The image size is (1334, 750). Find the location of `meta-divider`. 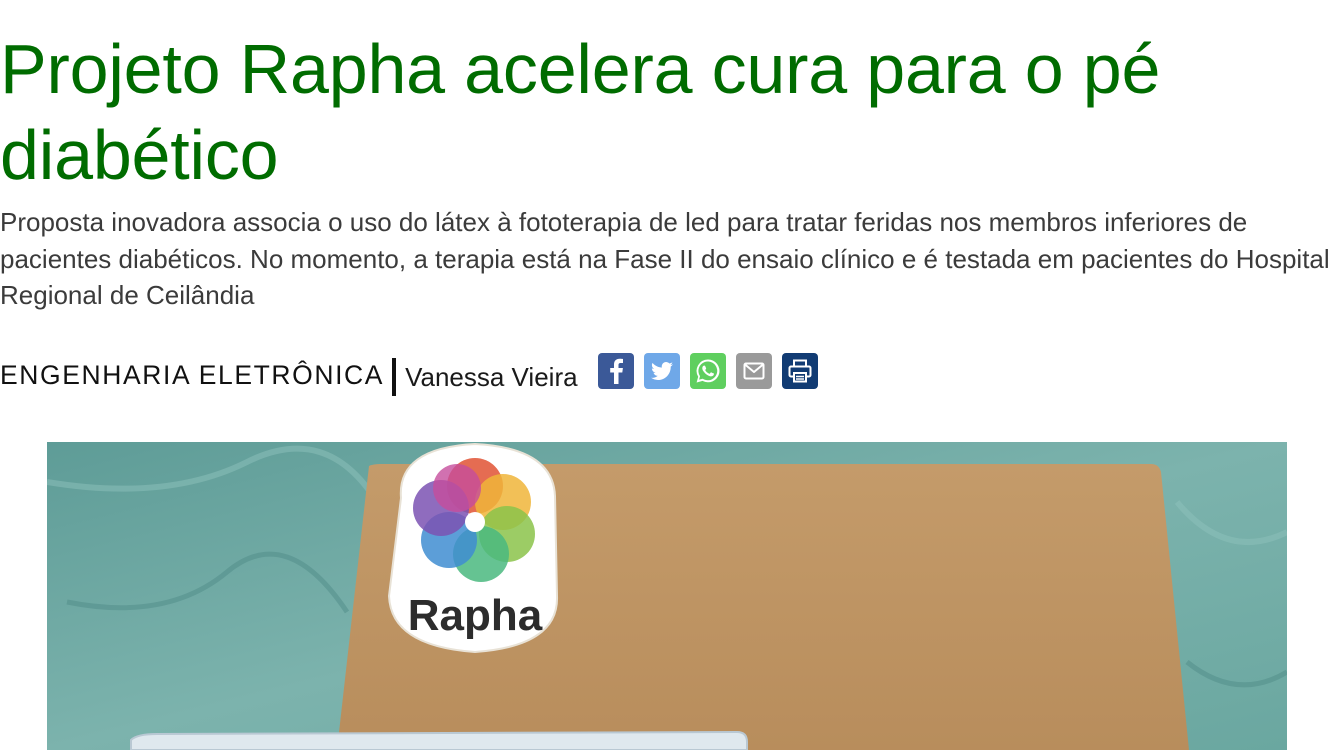

meta-divider is located at coordinates (394, 376).